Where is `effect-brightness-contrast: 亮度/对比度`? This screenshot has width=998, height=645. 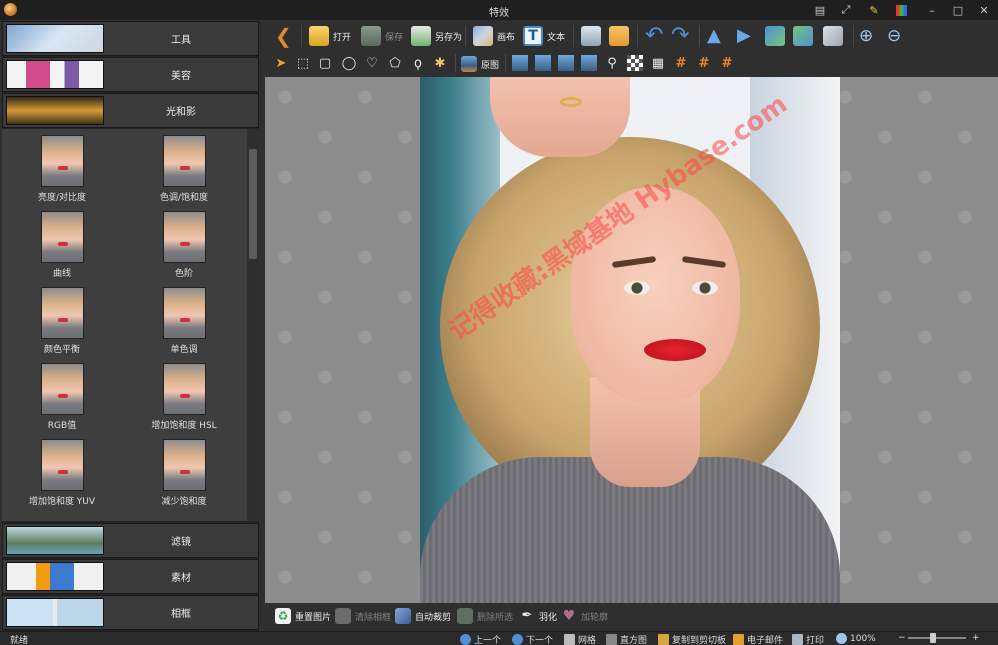 effect-brightness-contrast: 亮度/对比度 is located at coordinates (62, 173).